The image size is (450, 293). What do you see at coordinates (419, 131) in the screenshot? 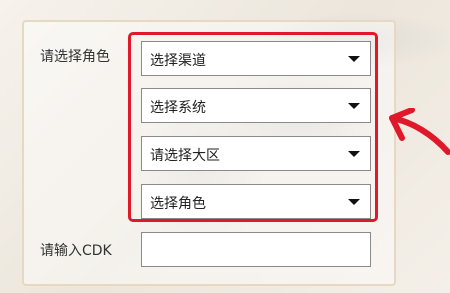
I see `curved-arrow-icon` at bounding box center [419, 131].